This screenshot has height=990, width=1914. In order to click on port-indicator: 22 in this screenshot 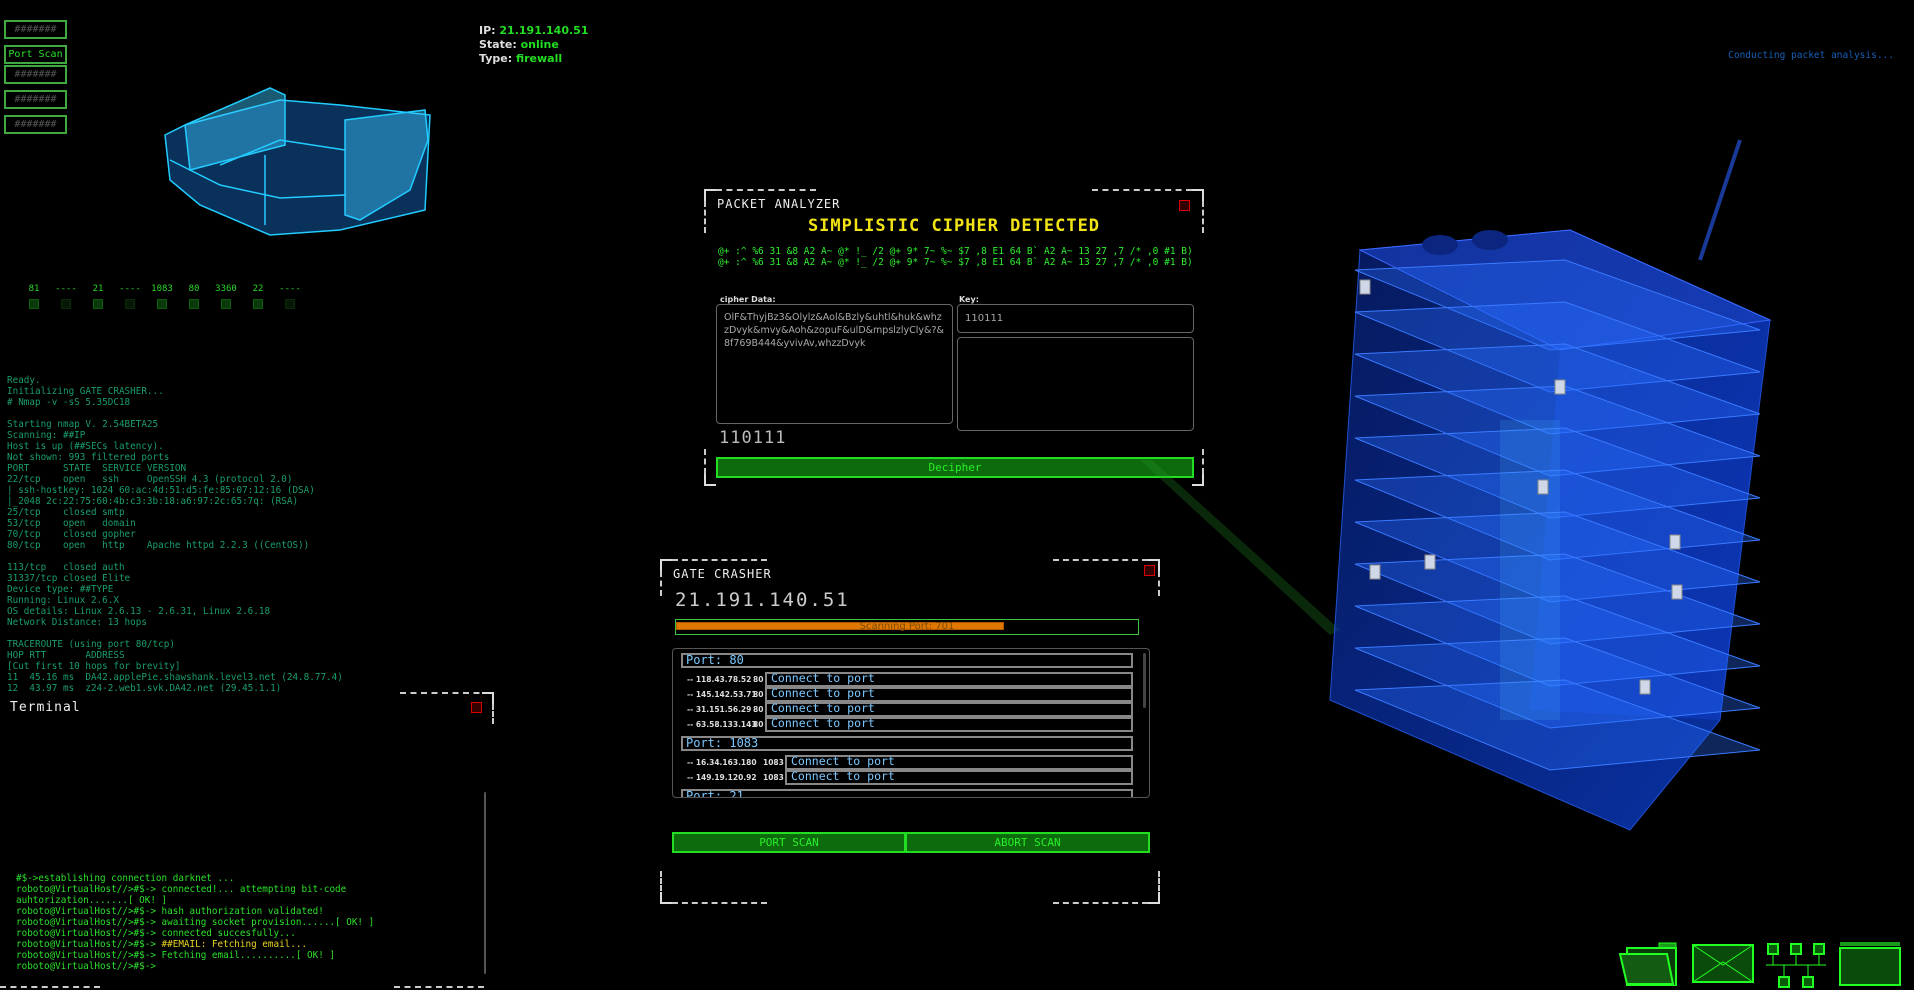, I will do `click(258, 296)`.